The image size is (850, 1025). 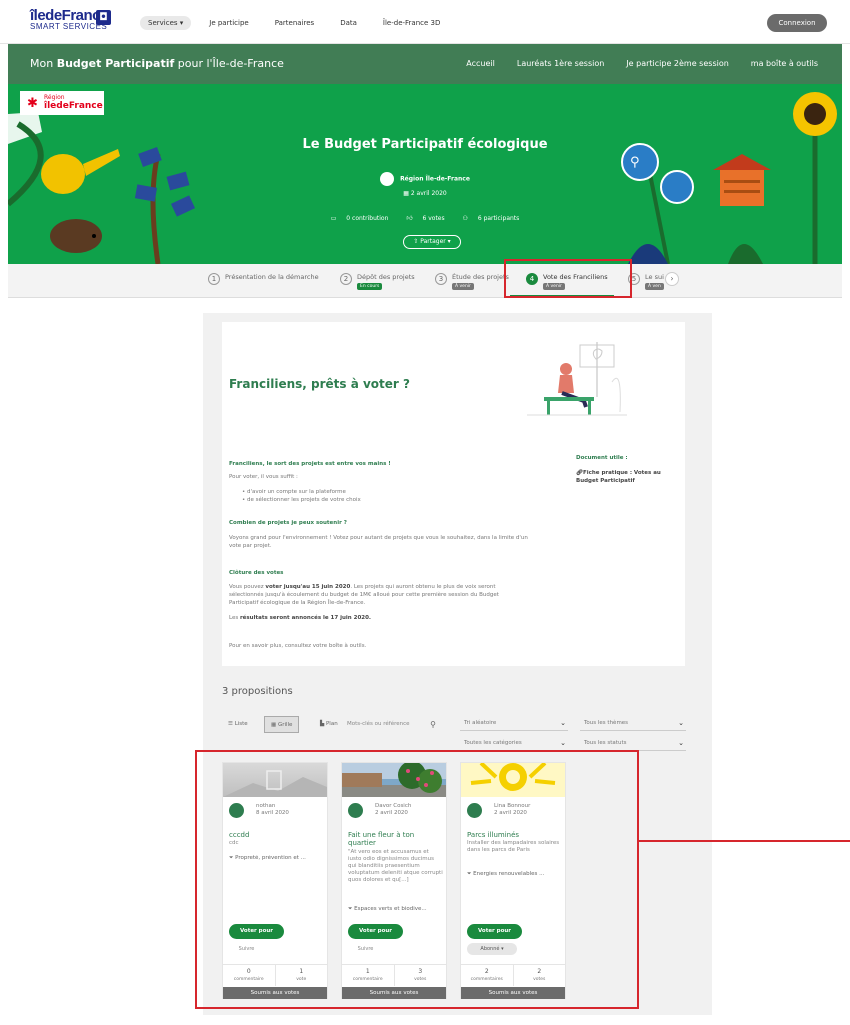 What do you see at coordinates (654, 286) in the screenshot?
I see `step-status-badge: À ven` at bounding box center [654, 286].